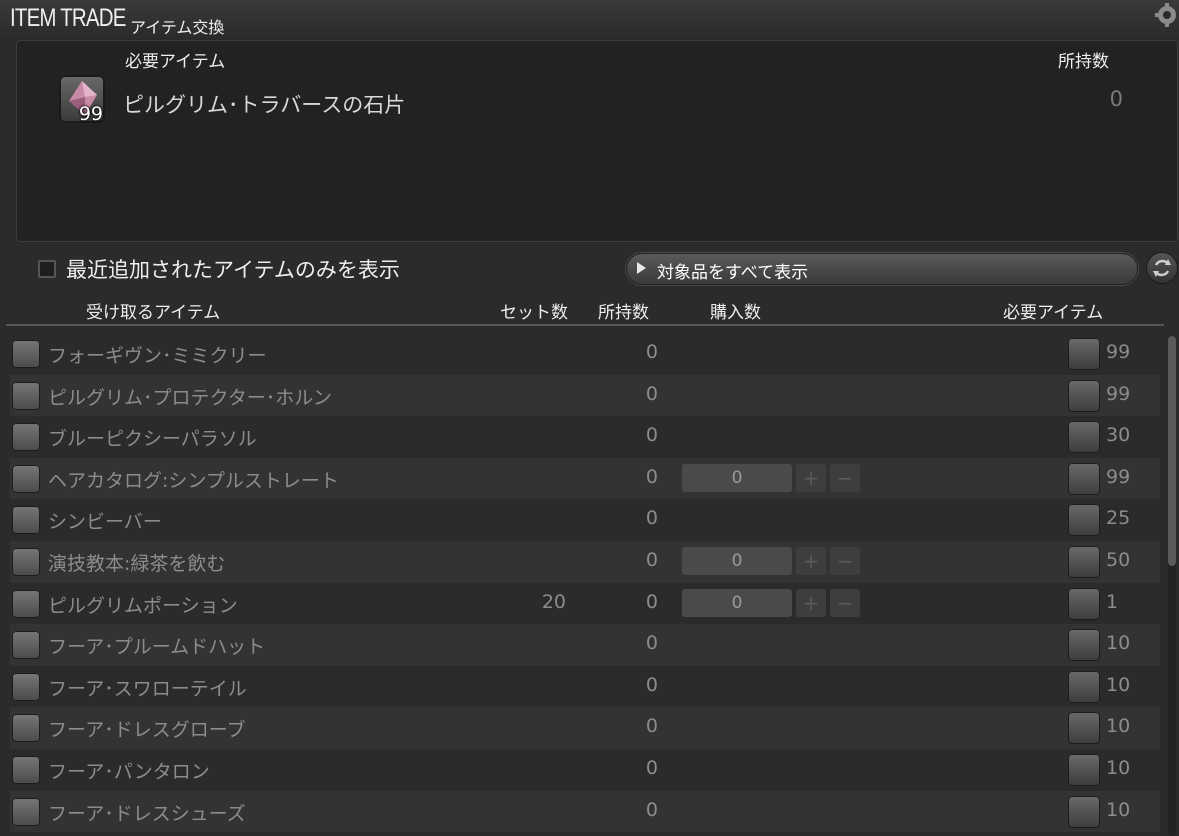 This screenshot has width=1179, height=836. Describe the element at coordinates (47, 269) in the screenshot. I see `recent-items-checkbox` at that location.